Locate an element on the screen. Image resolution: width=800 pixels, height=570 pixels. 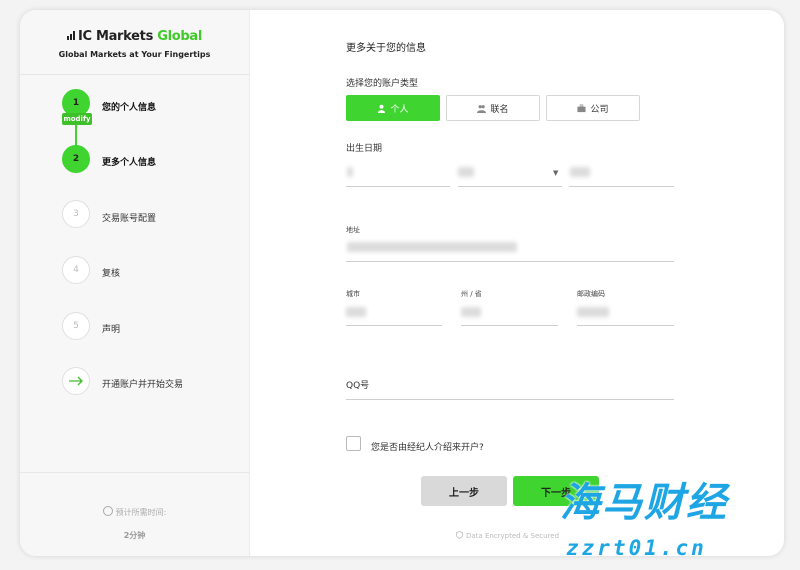
logo-bars-icon is located at coordinates (71, 36).